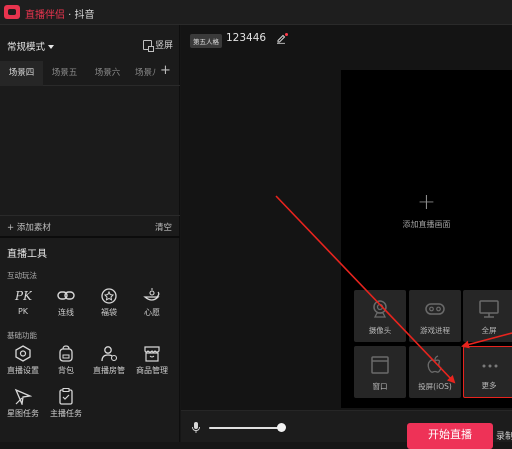 This screenshot has width=512, height=449. I want to click on tool-star-map-tasks: 星图任务, so click(23, 403).